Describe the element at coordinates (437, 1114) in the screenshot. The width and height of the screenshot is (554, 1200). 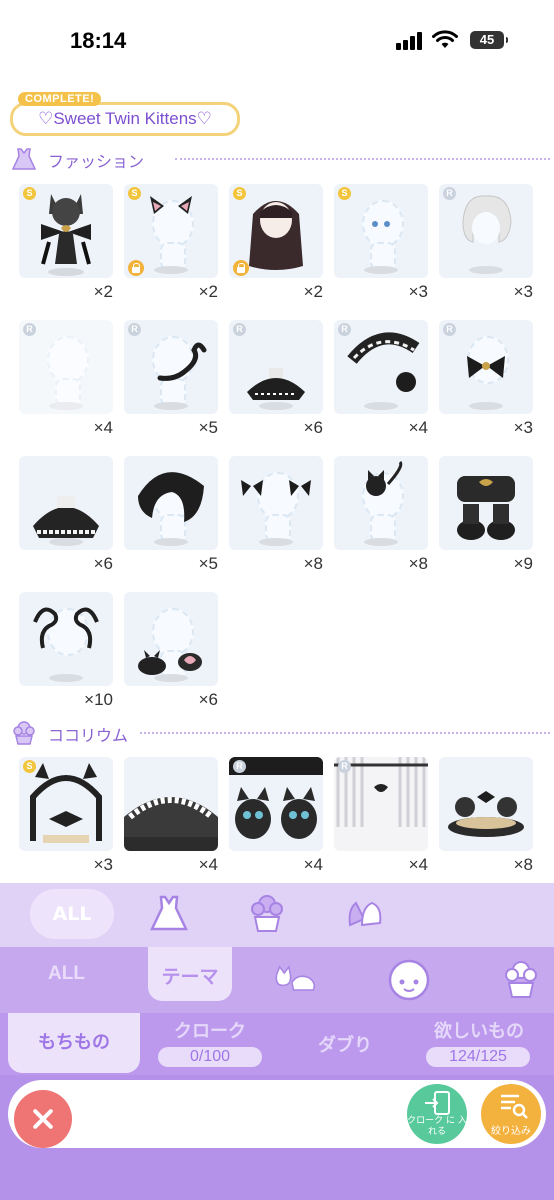
I see `put-in-cloak-button: クローク に 入れる` at that location.